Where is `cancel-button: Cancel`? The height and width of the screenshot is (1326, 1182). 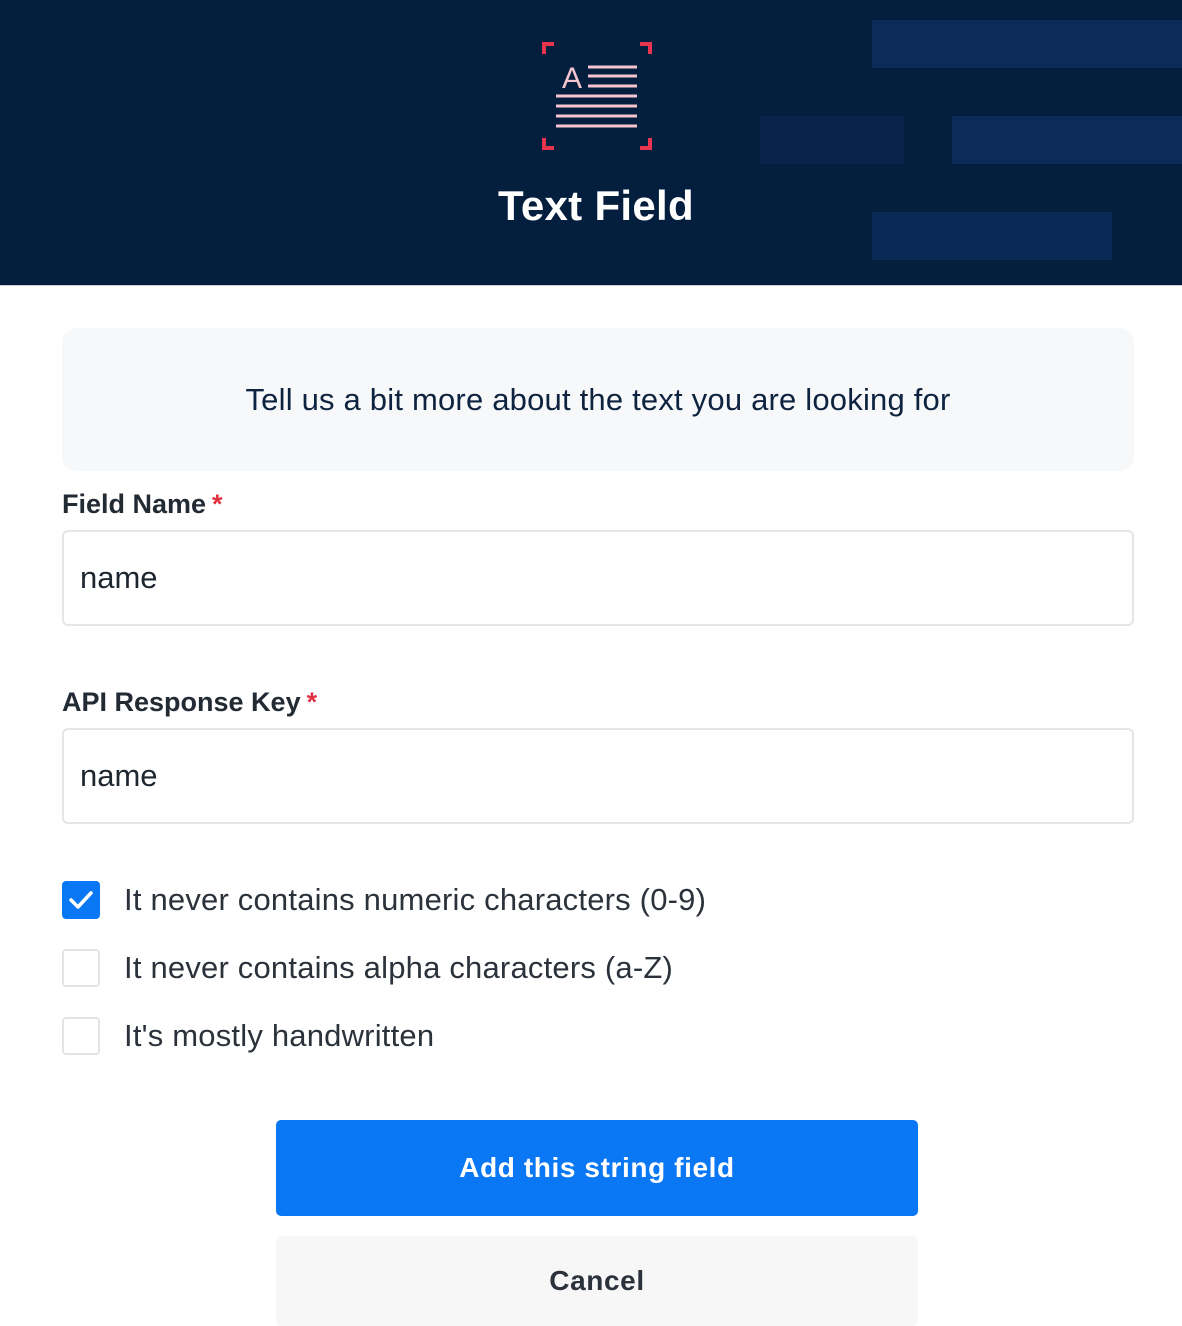
cancel-button: Cancel is located at coordinates (597, 1281).